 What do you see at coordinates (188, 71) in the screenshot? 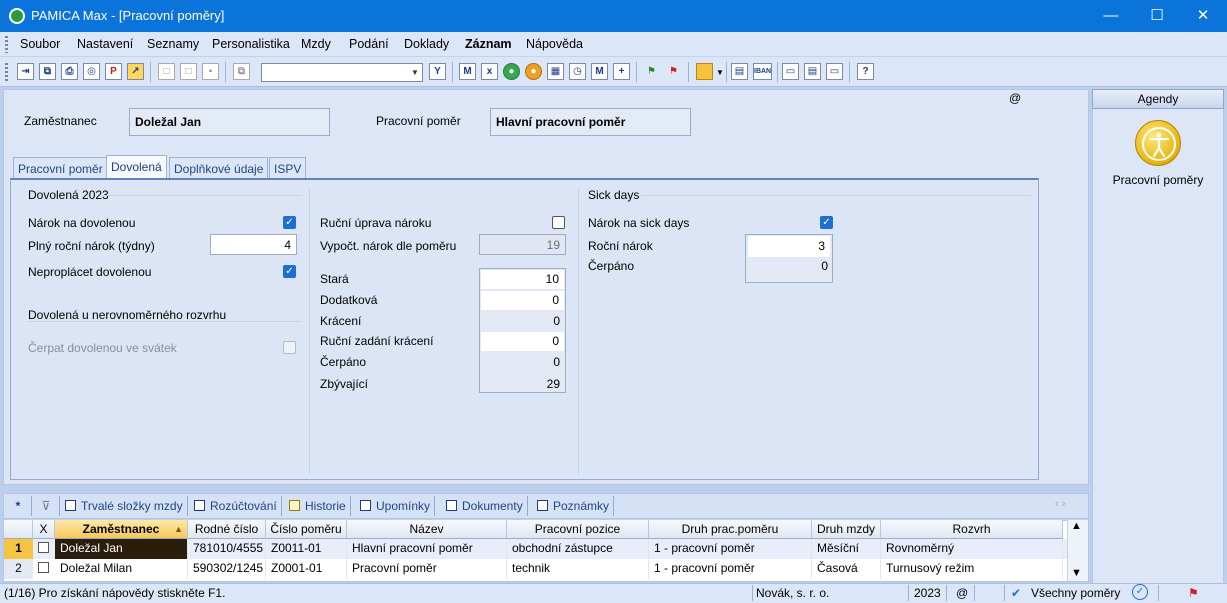
I see `edit-icon: □` at bounding box center [188, 71].